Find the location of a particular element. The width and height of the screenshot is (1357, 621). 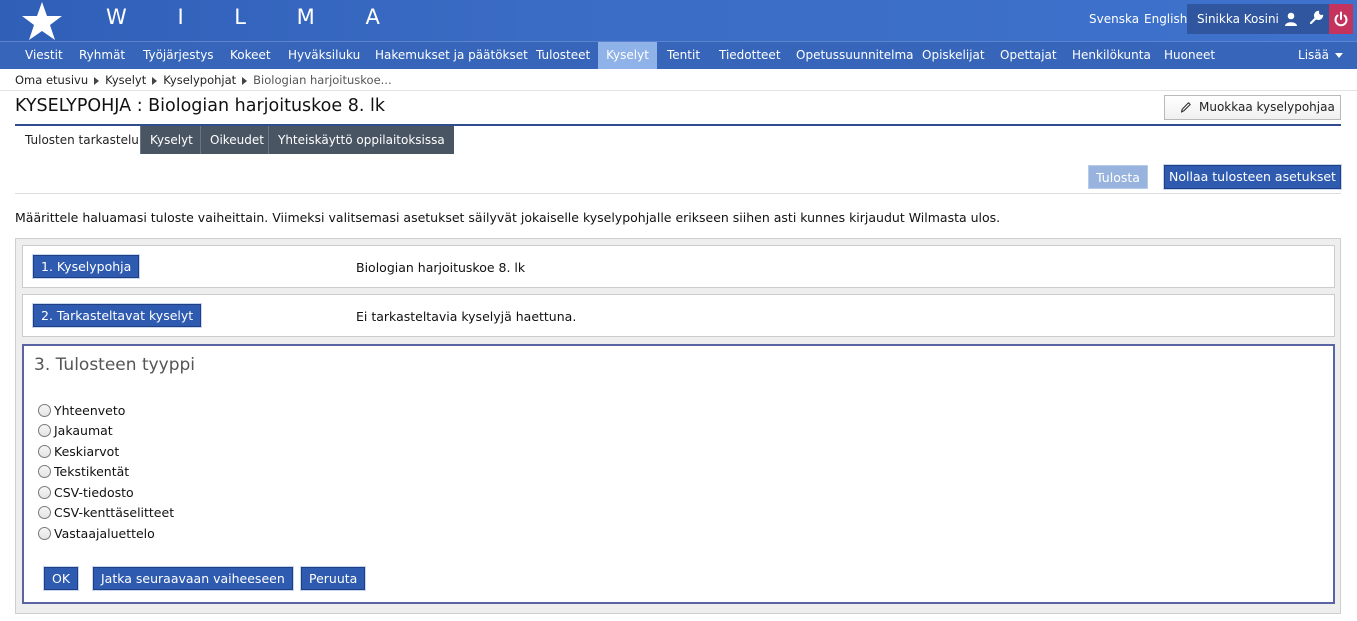

tab-kyselyt: Kyselyt is located at coordinates (171, 140).